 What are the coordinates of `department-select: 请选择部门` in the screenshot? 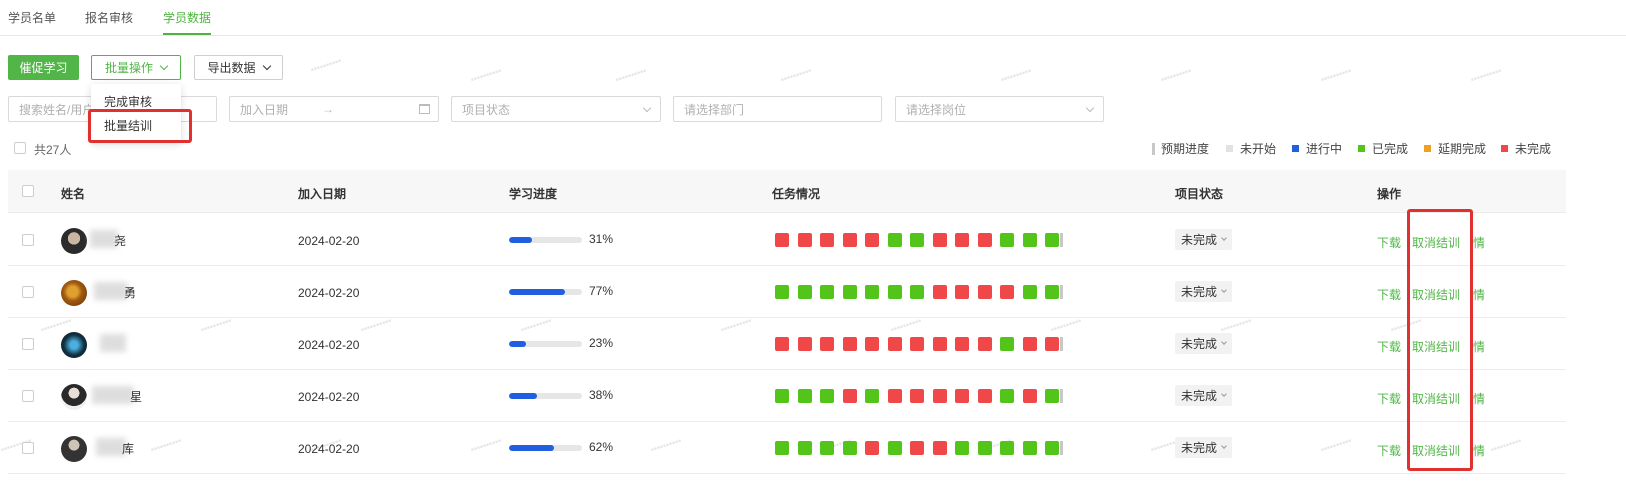 It's located at (777, 109).